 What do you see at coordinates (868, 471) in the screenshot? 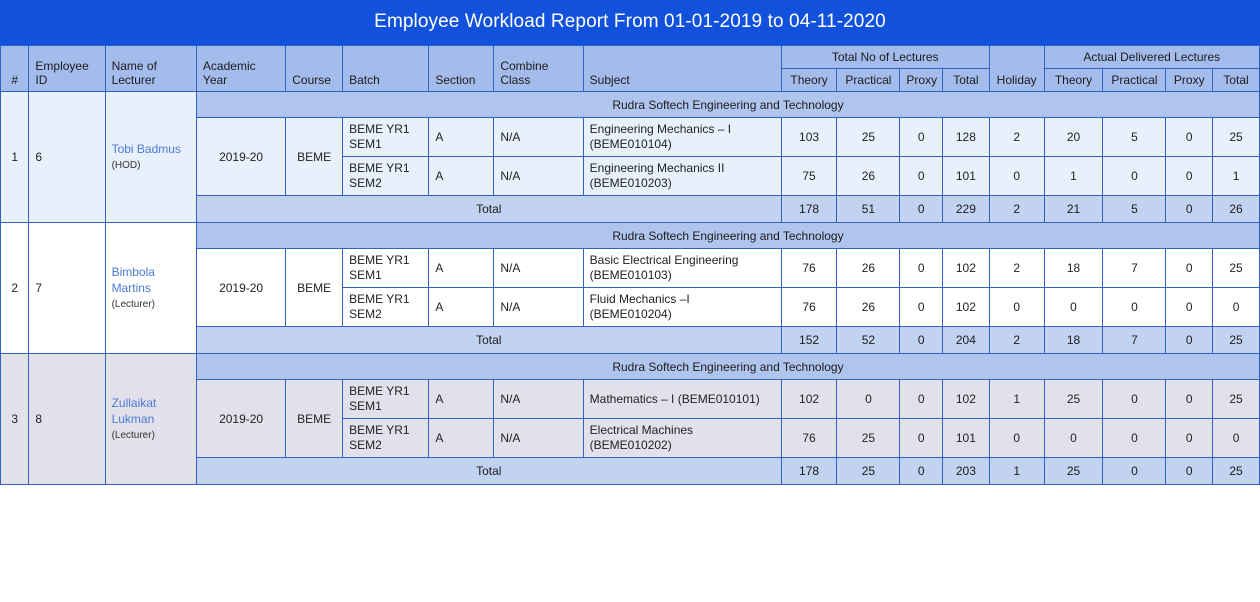
I see `group-total-total-practical: 25` at bounding box center [868, 471].